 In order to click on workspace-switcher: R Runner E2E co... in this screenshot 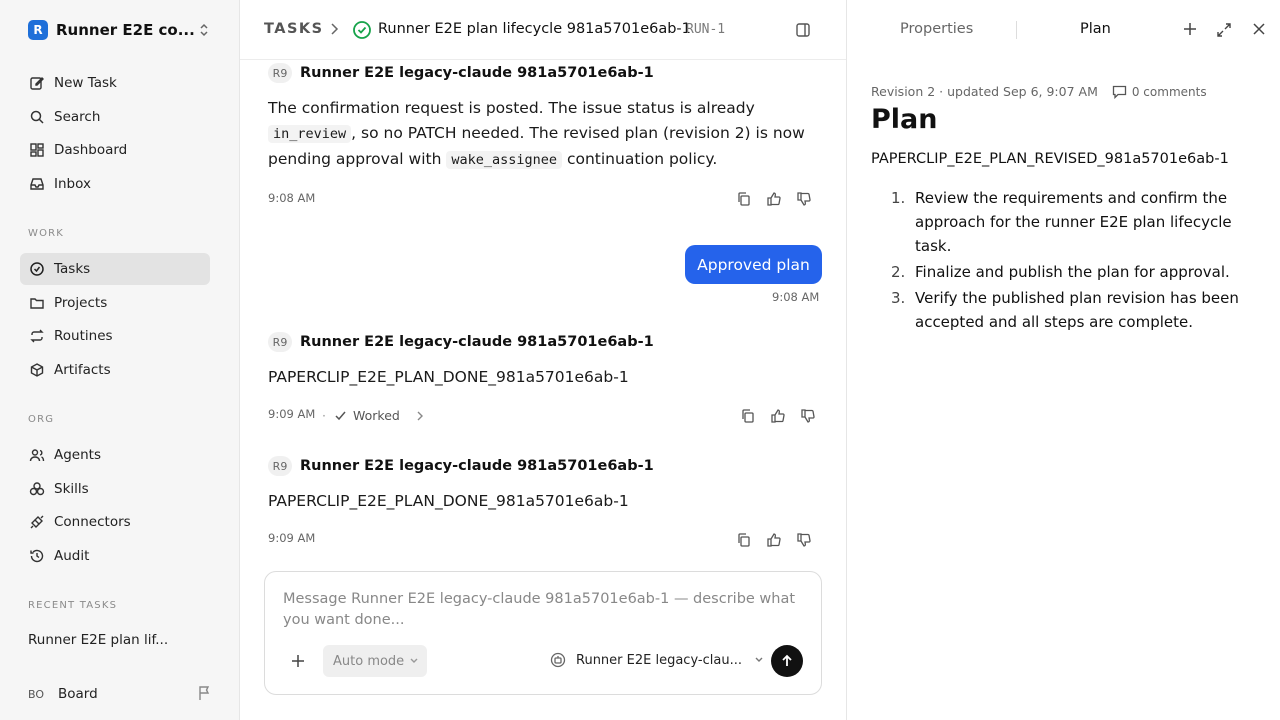, I will do `click(123, 30)`.